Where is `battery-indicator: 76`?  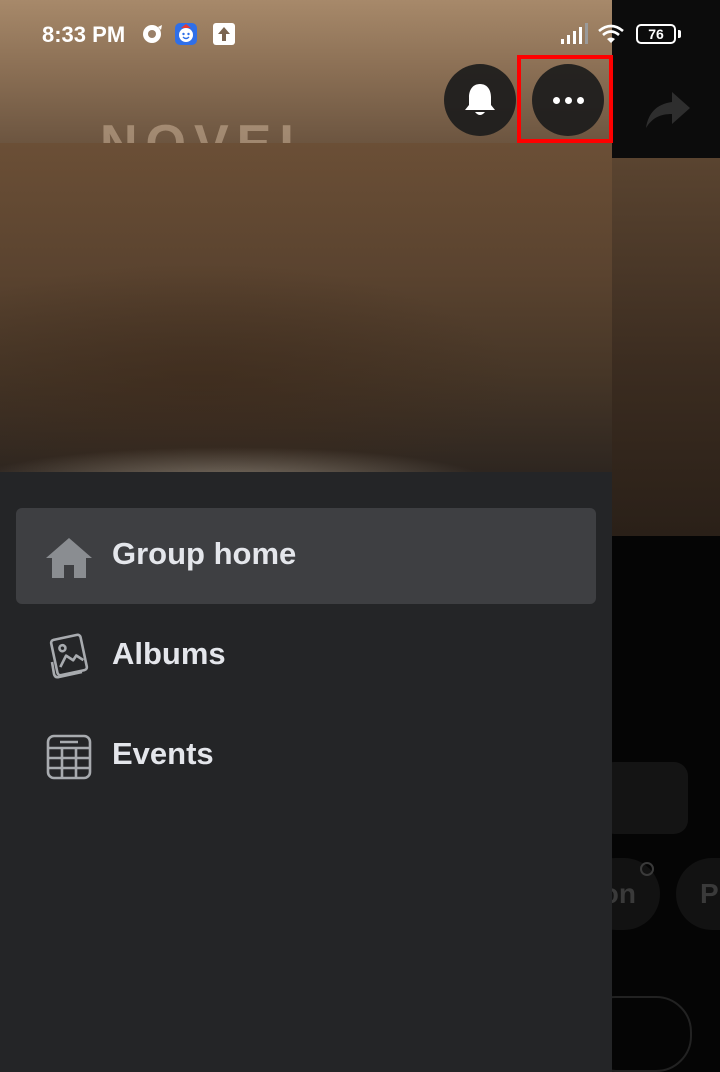
battery-indicator: 76 is located at coordinates (656, 34).